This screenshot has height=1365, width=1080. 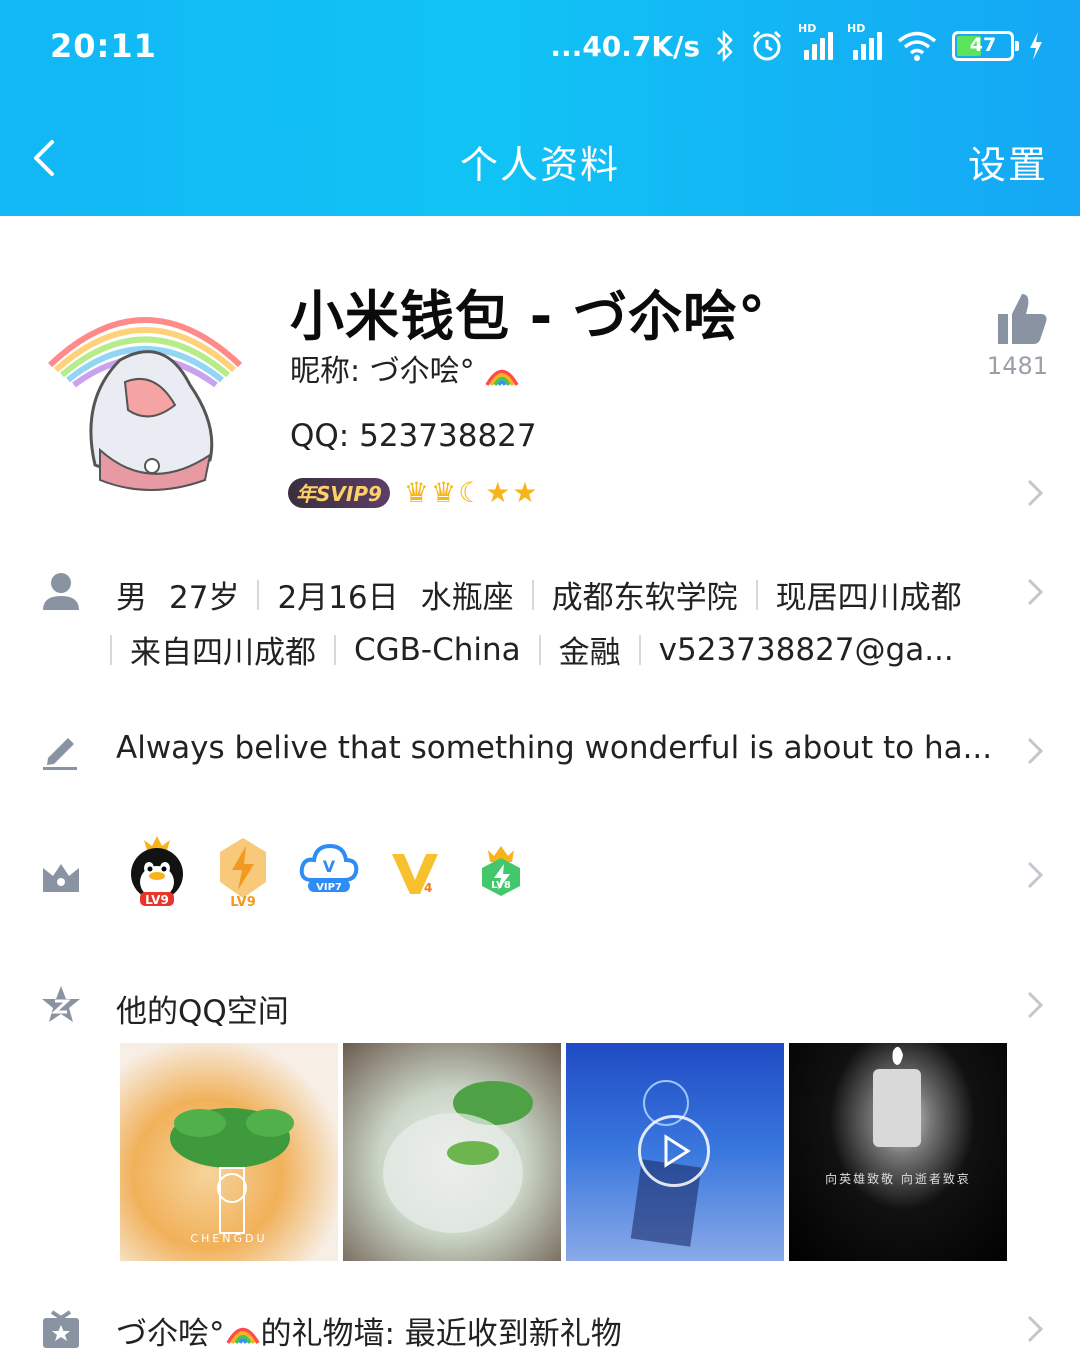 I want to click on person-icon, so click(x=61, y=591).